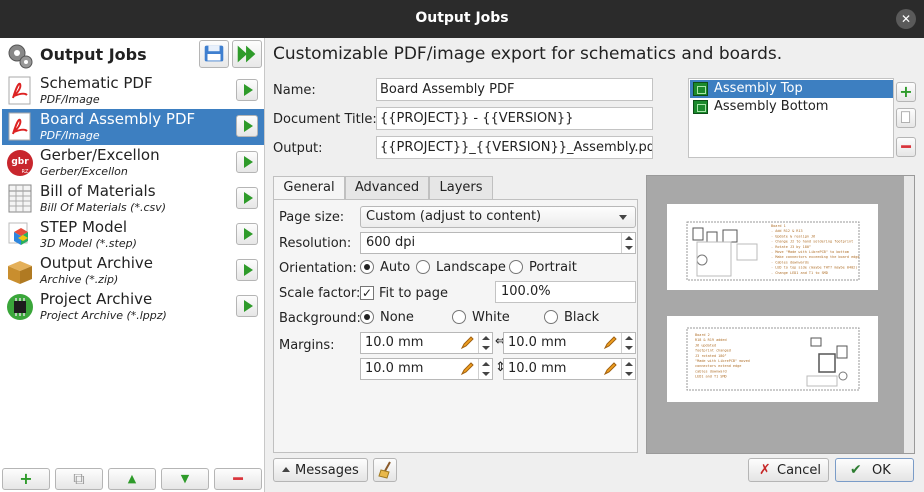 The width and height of the screenshot is (924, 492). I want to click on tab-advanced: Advanced, so click(387, 188).